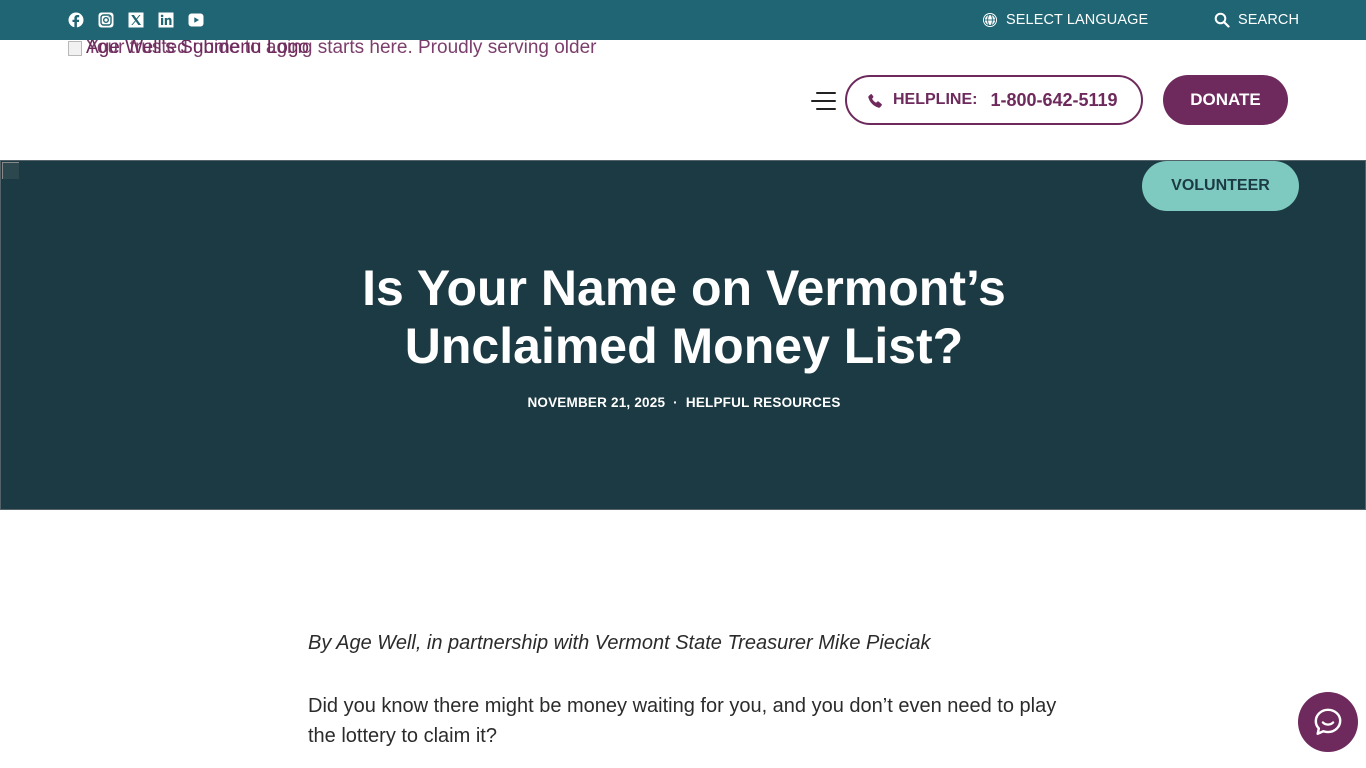 The width and height of the screenshot is (1366, 768). I want to click on x-icon, so click(136, 20).